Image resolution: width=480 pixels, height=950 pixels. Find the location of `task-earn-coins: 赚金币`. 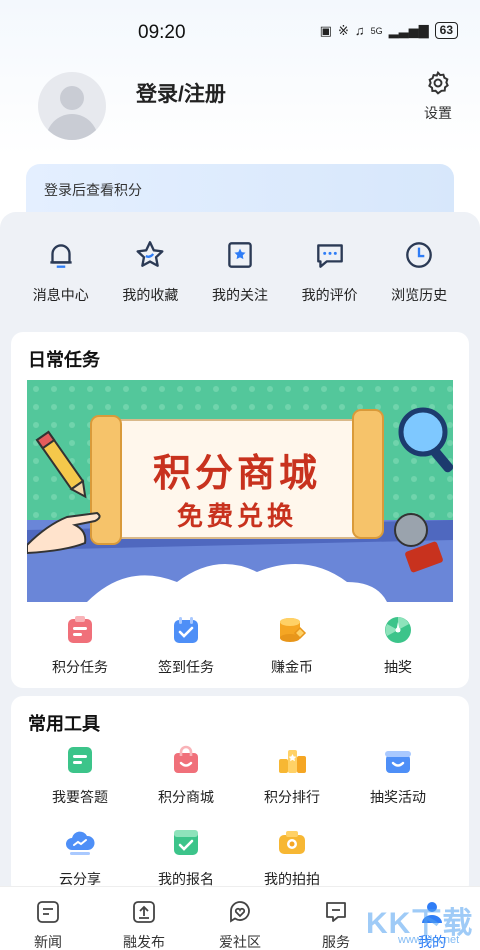

task-earn-coins: 赚金币 is located at coordinates (292, 645).